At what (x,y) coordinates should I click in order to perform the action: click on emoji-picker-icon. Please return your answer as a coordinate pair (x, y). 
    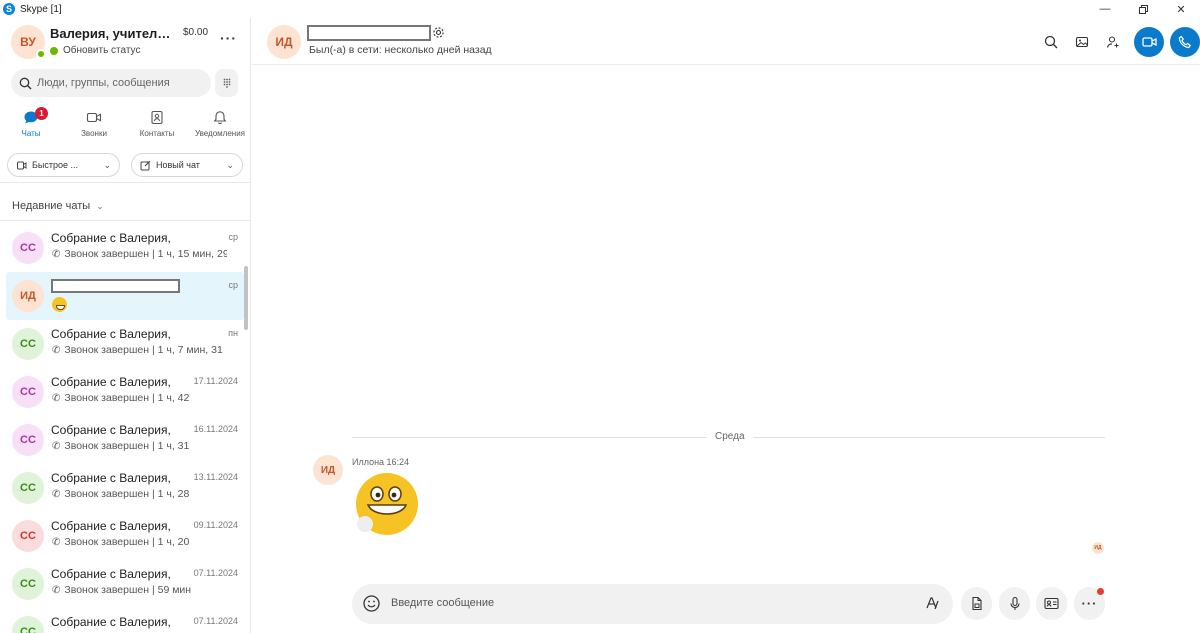
    Looking at the image, I should click on (371, 603).